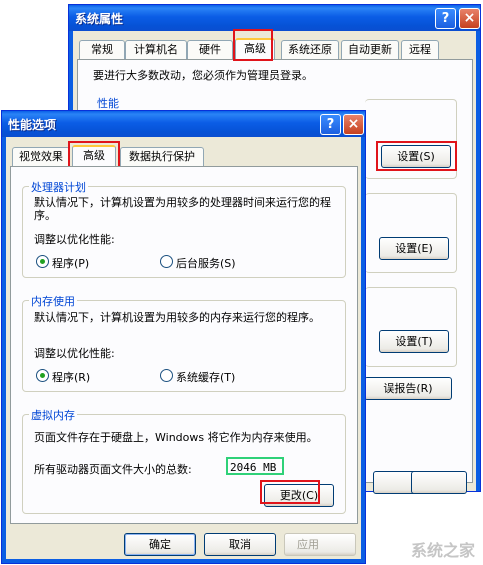  Describe the element at coordinates (310, 49) in the screenshot. I see `tab-system-restore: 系统还原` at that location.